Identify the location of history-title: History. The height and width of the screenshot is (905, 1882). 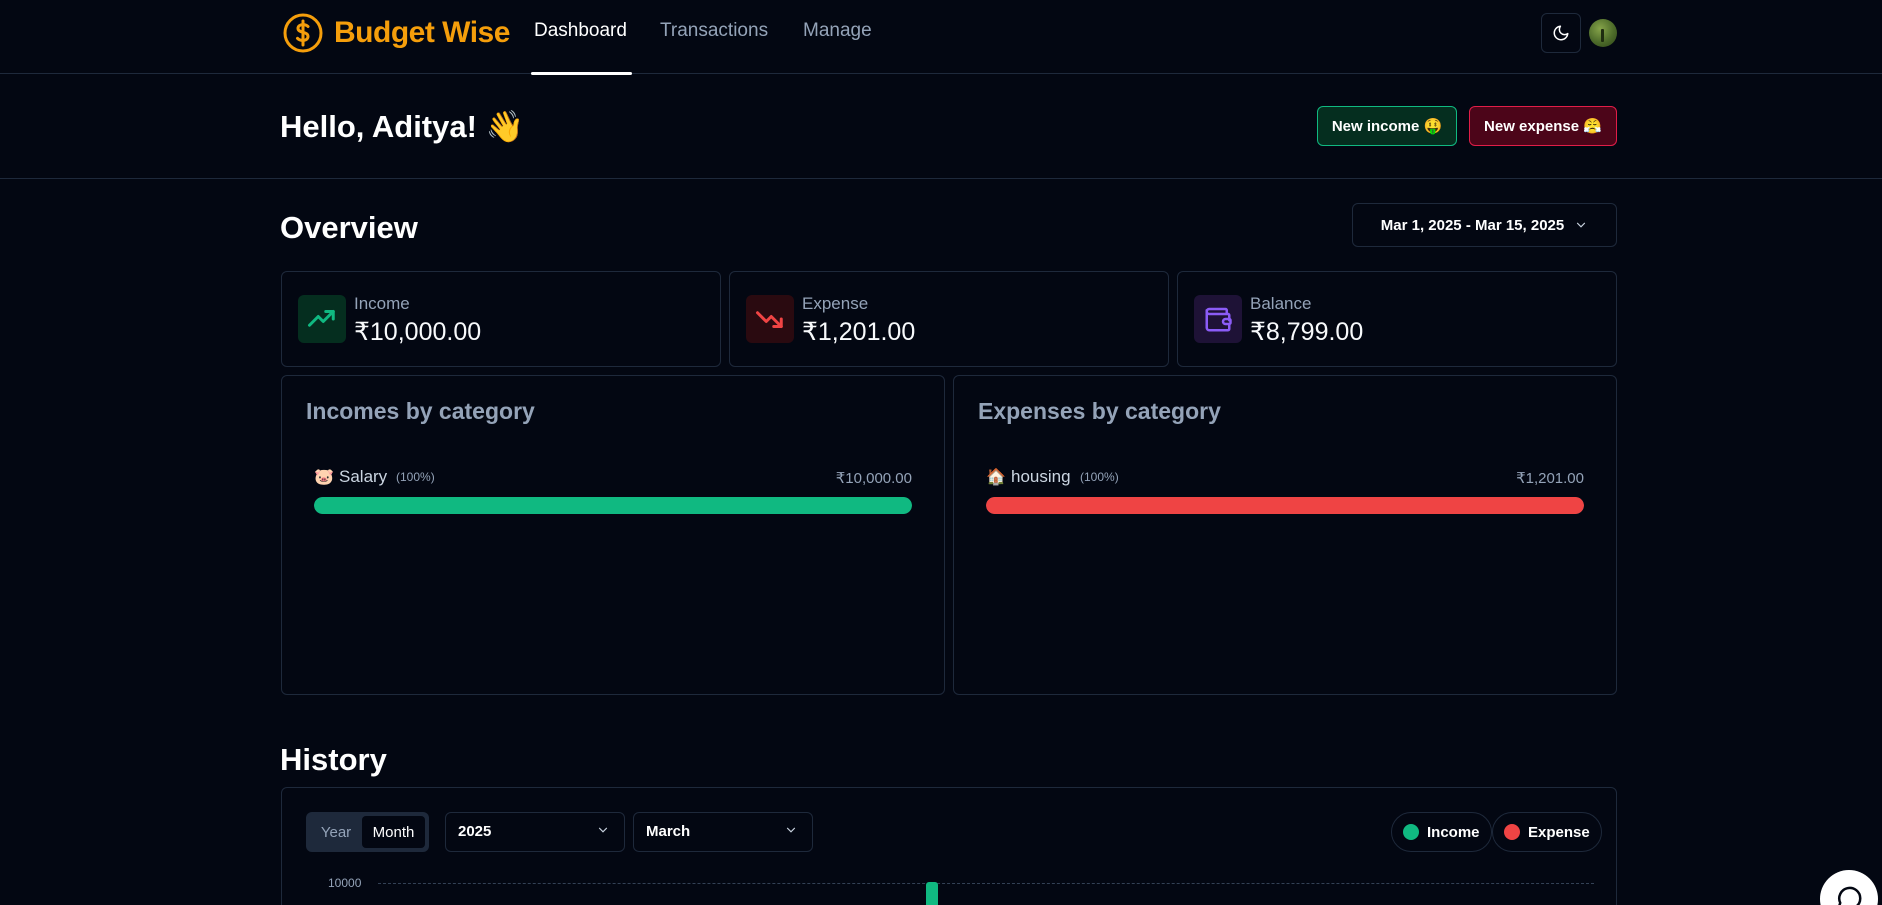
(333, 759).